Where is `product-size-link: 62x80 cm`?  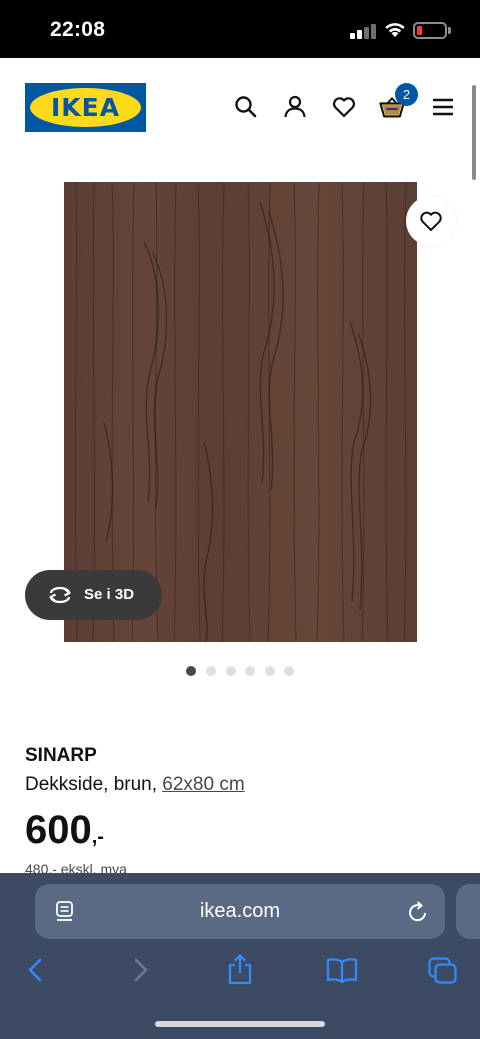
product-size-link: 62x80 cm is located at coordinates (203, 784).